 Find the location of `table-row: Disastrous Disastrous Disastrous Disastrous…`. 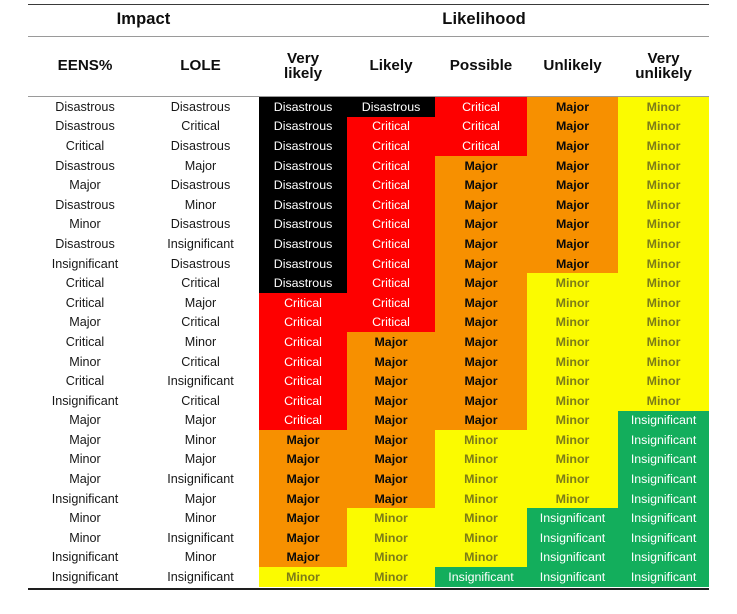

table-row: Disastrous Disastrous Disastrous Disastrous… is located at coordinates (369, 106).